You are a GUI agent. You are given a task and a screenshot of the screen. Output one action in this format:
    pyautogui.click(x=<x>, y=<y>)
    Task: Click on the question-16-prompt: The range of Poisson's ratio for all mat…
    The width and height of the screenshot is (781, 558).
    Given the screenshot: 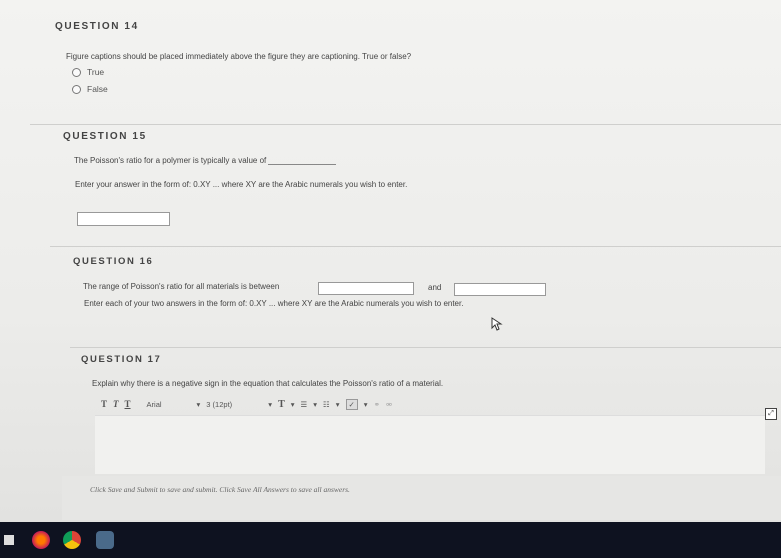 What is the action you would take?
    pyautogui.click(x=181, y=286)
    